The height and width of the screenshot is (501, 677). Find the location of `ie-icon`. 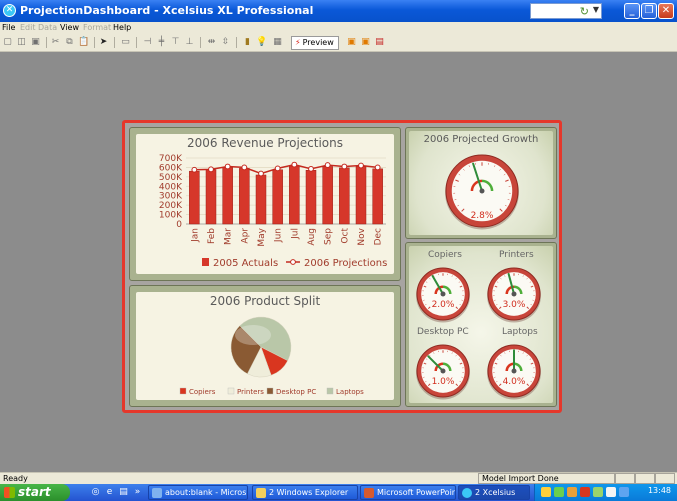

ie-icon is located at coordinates (157, 493).